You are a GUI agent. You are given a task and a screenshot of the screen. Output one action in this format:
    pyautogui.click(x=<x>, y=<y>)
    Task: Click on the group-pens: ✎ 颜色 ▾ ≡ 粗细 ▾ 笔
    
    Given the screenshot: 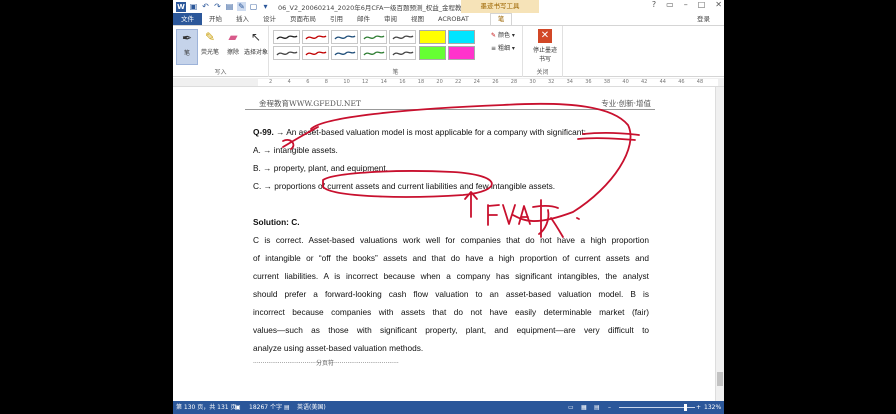 What is the action you would take?
    pyautogui.click(x=396, y=51)
    